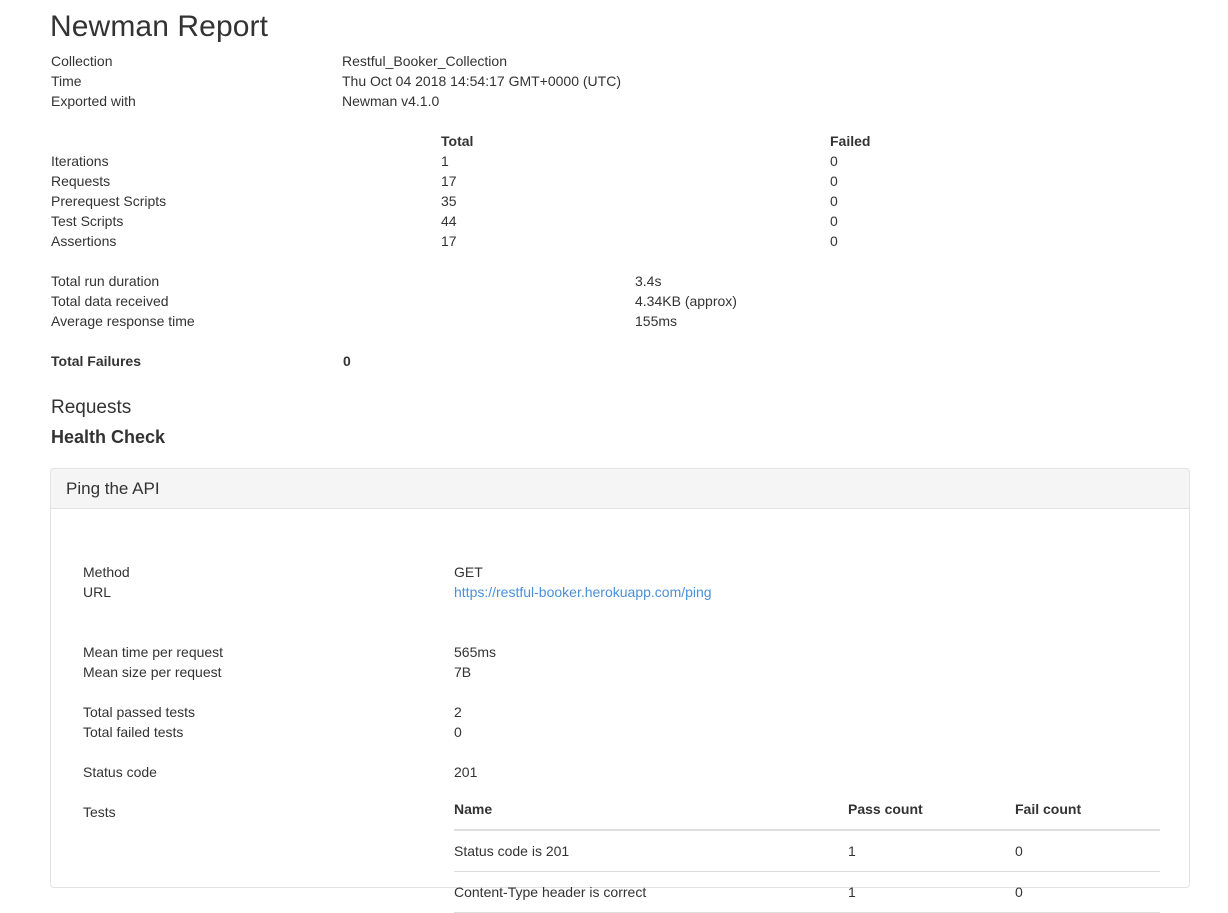 This screenshot has height=913, width=1228. What do you see at coordinates (99, 812) in the screenshot?
I see `tests-section-label: Tests` at bounding box center [99, 812].